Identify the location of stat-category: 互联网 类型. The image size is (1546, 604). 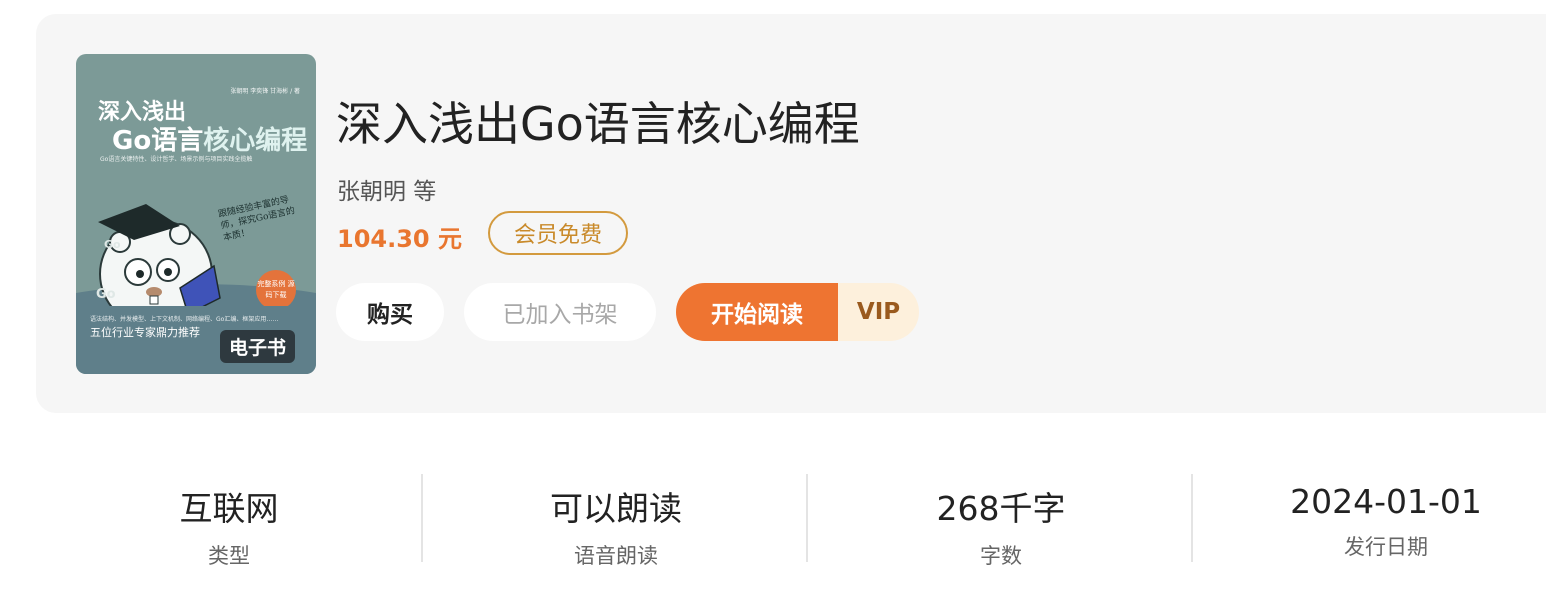
(229, 521).